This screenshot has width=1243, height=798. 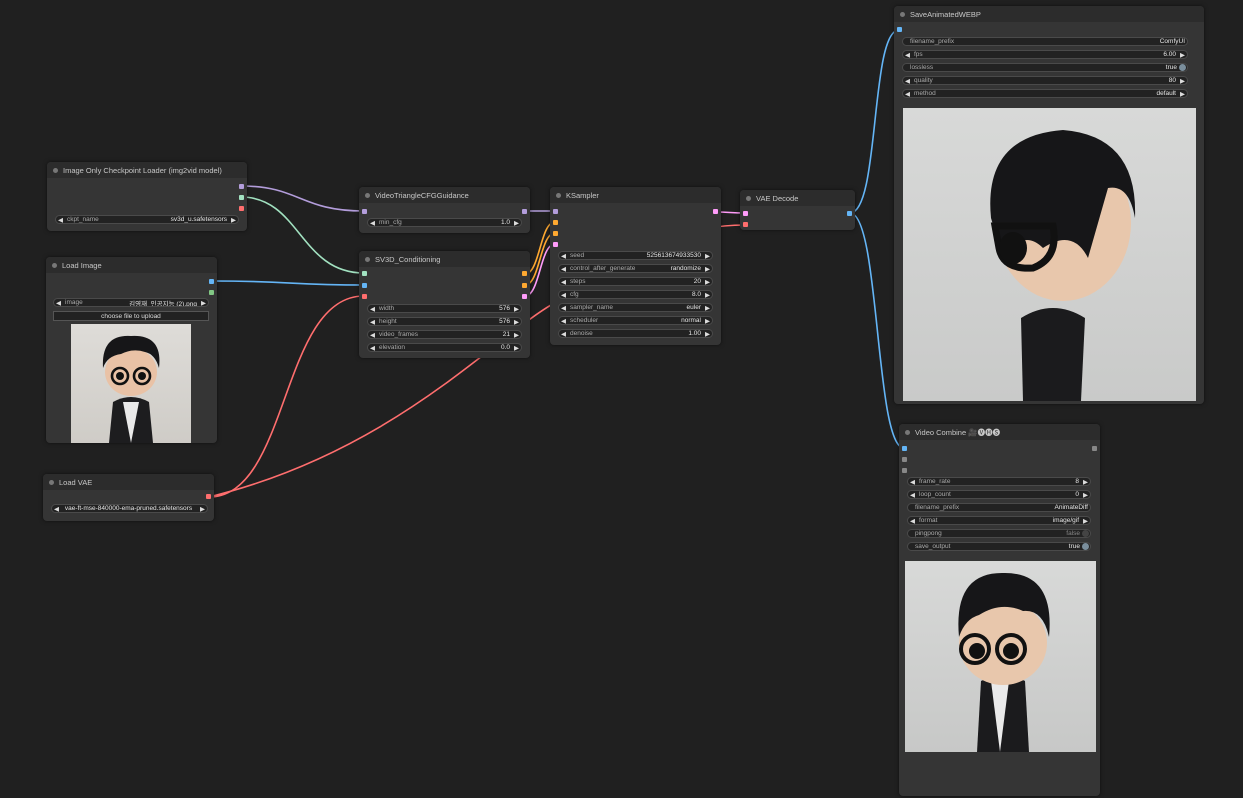 I want to click on output-positive-socket, so click(x=524, y=273).